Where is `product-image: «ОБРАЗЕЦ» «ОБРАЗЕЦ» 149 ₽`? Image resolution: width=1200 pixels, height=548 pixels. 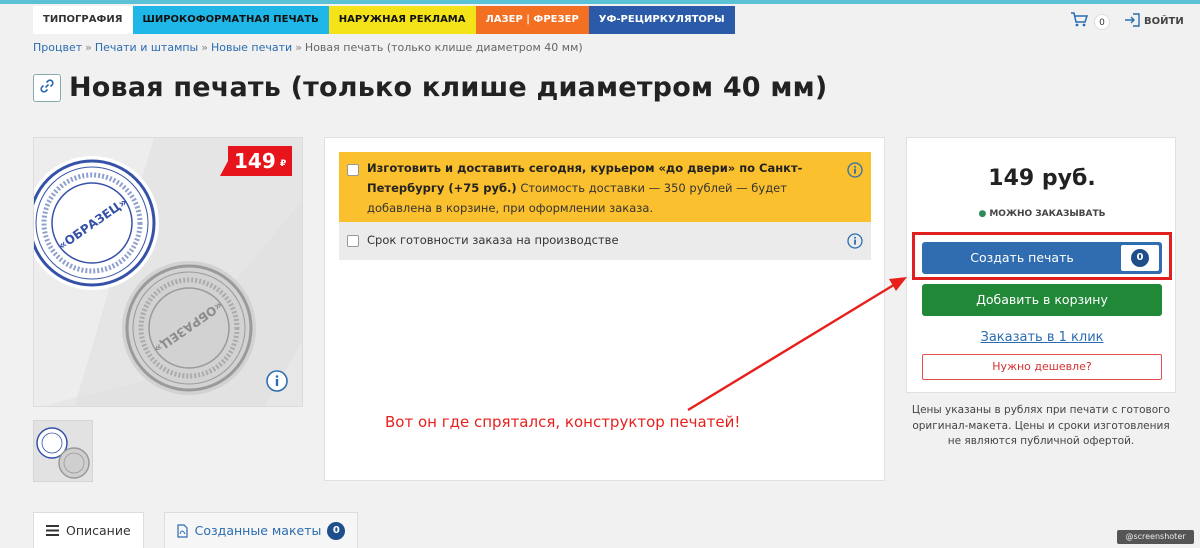 product-image: «ОБРАЗЕЦ» «ОБРАЗЕЦ» 149 ₽ is located at coordinates (168, 272).